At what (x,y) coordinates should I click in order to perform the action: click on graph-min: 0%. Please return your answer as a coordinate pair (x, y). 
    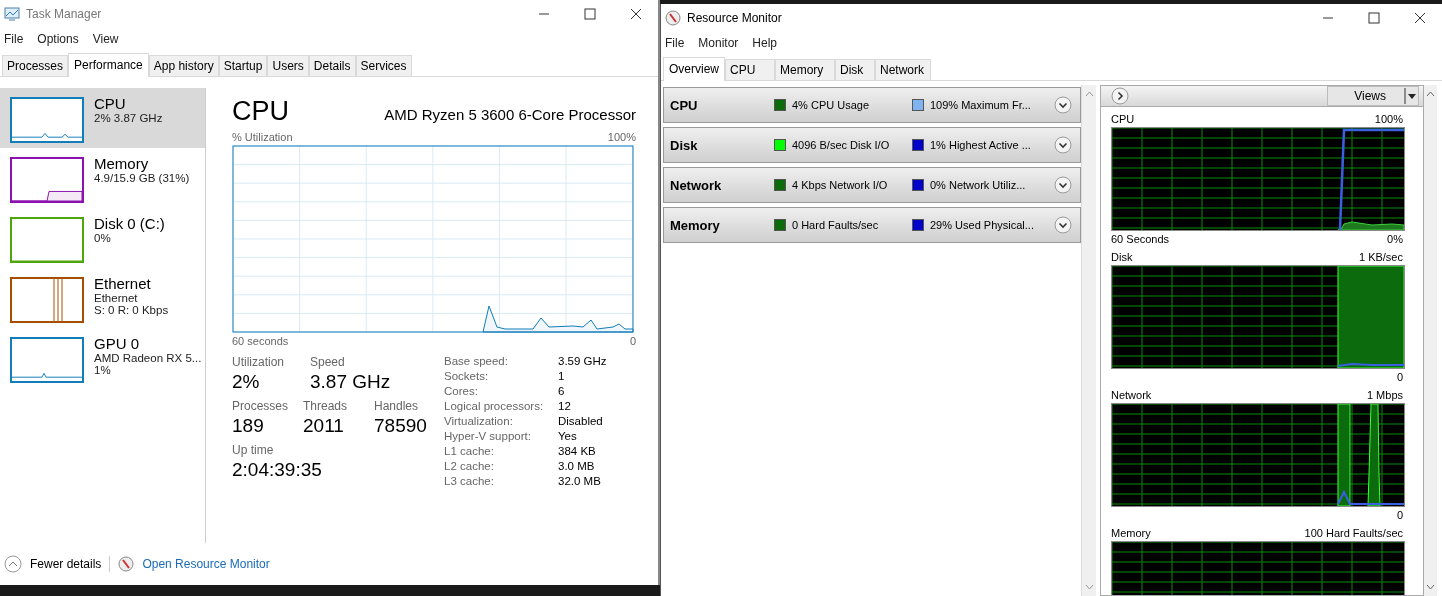
    Looking at the image, I should click on (1395, 239).